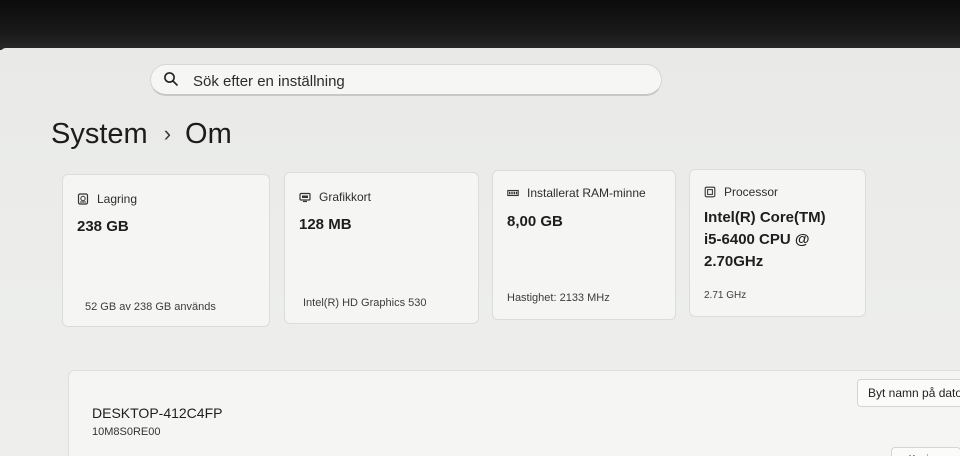  What do you see at coordinates (208, 133) in the screenshot?
I see `page-title: Om` at bounding box center [208, 133].